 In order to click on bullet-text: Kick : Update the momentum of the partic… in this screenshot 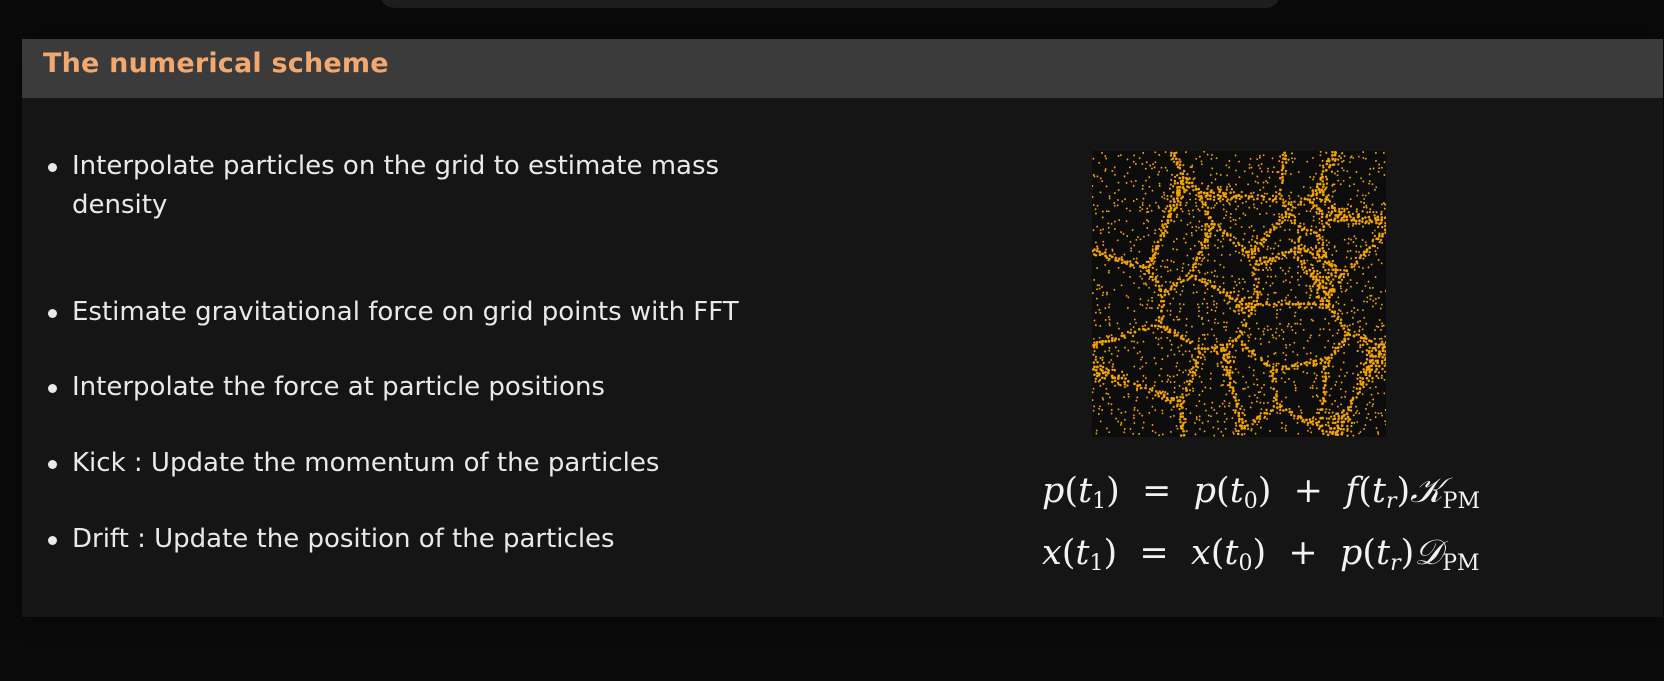, I will do `click(366, 463)`.